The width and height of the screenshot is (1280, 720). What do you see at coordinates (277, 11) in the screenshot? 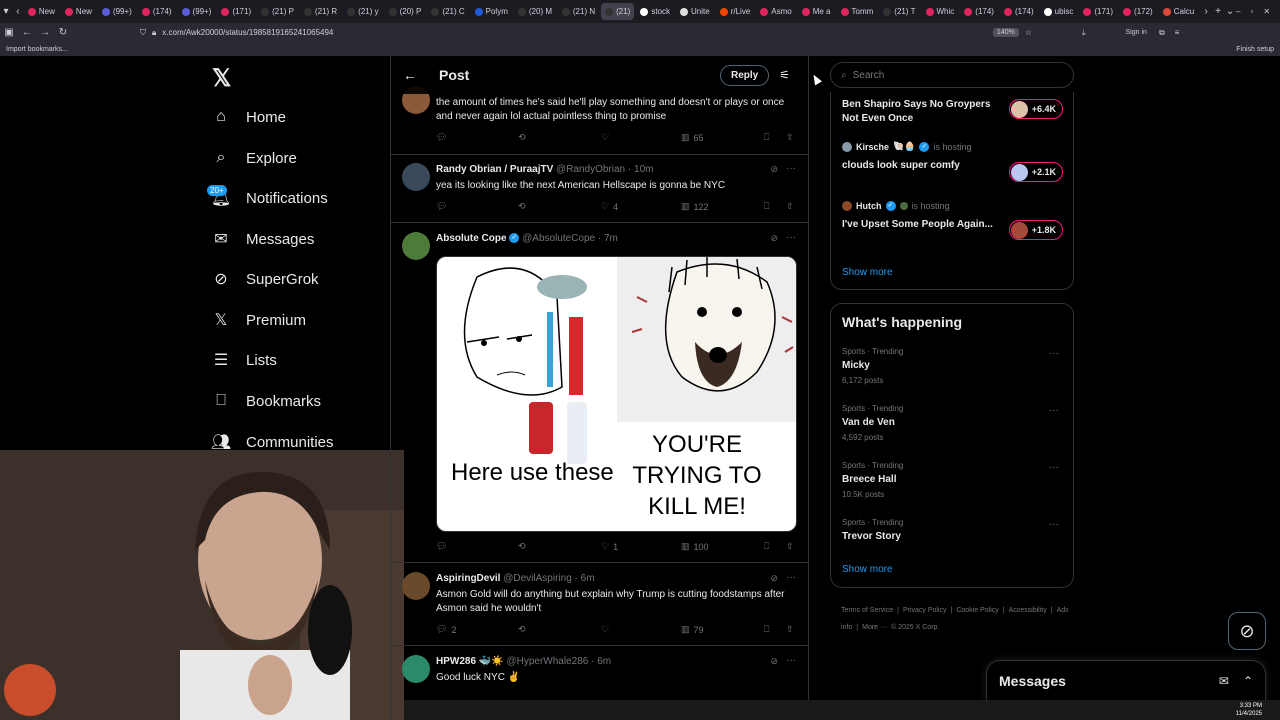
I see `browser-tab: (21) P` at bounding box center [277, 11].